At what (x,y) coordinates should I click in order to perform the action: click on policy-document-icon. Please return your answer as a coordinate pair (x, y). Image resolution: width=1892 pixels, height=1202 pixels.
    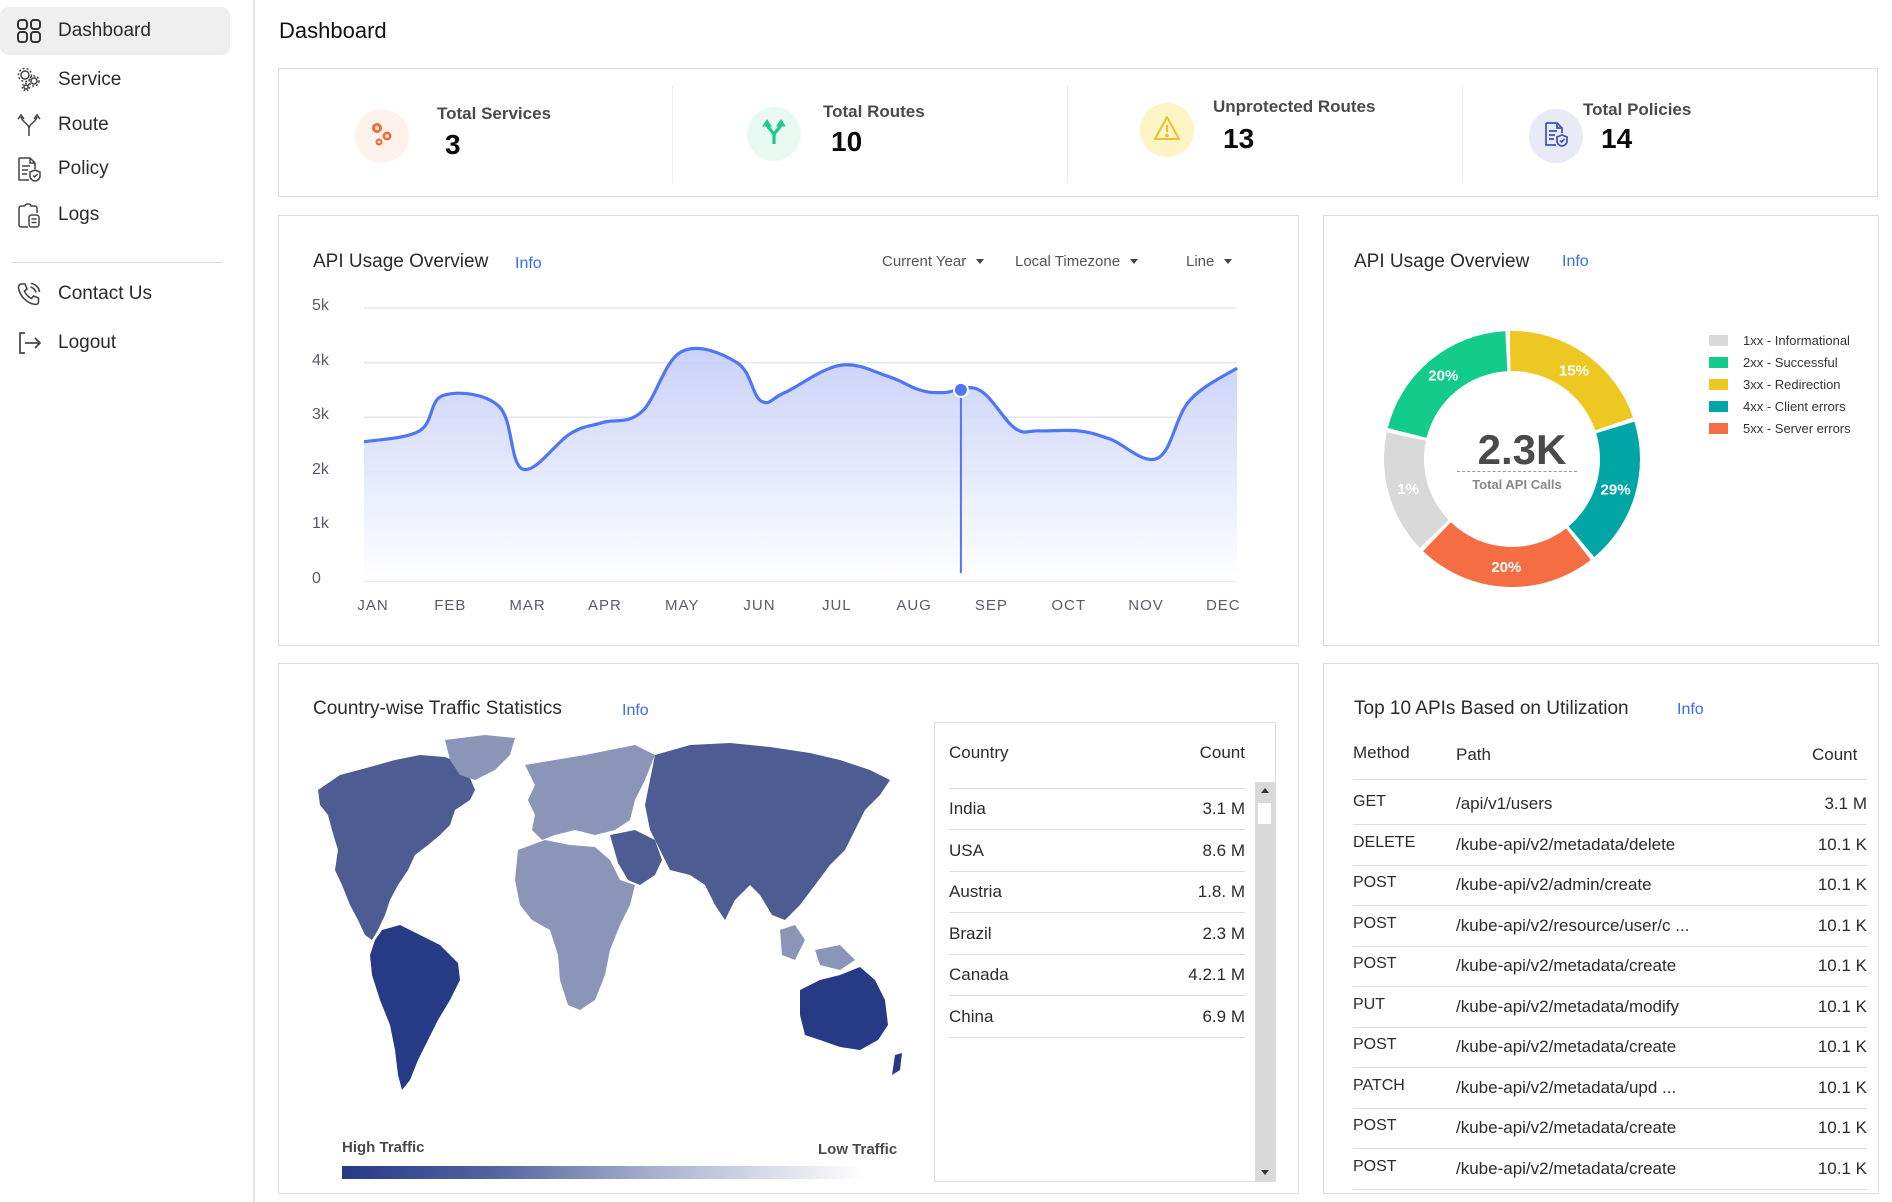
    Looking at the image, I should click on (1556, 136).